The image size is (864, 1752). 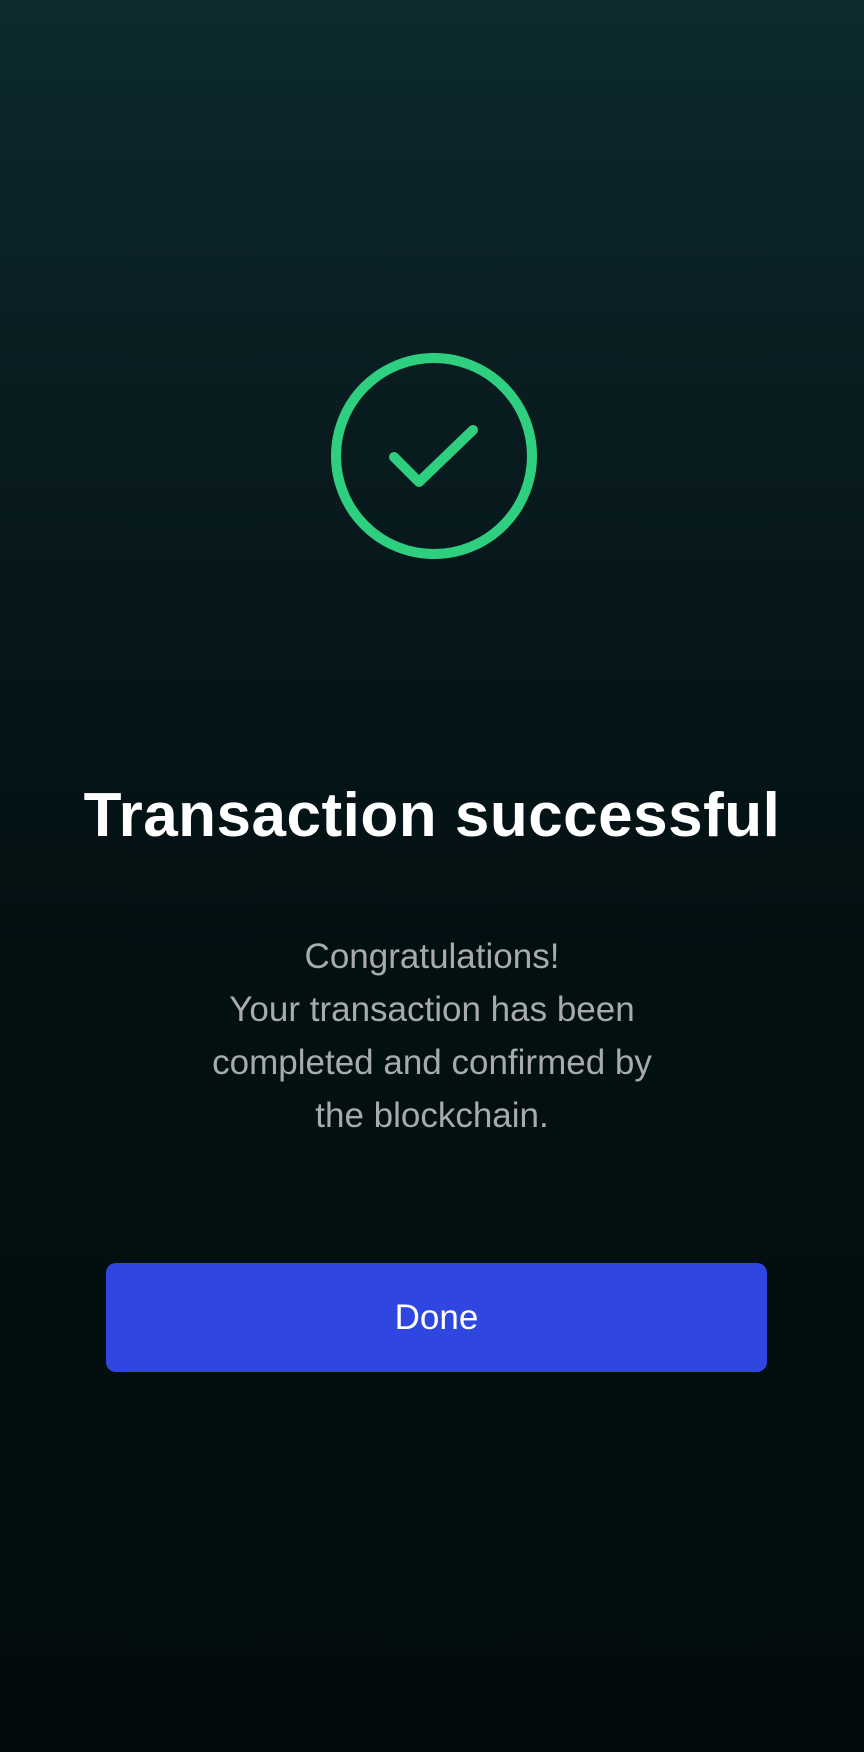 I want to click on message-line: the blockchain., so click(x=432, y=1115).